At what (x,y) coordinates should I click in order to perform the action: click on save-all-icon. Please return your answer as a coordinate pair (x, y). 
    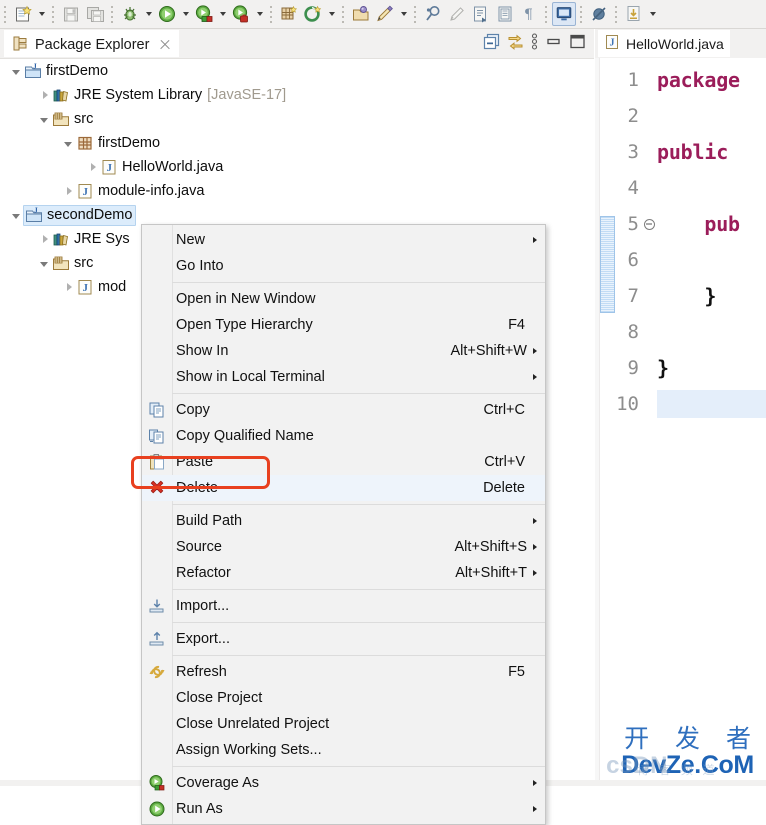
    Looking at the image, I should click on (95, 14).